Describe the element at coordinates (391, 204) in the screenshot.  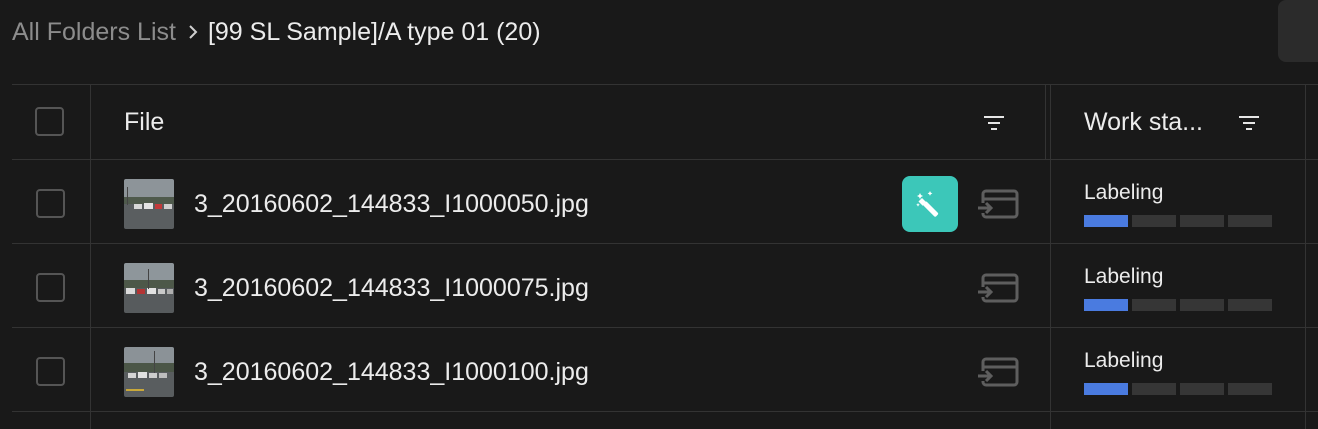
I see `file-name-link: 3_20160602_144833_I1000050.jpg` at that location.